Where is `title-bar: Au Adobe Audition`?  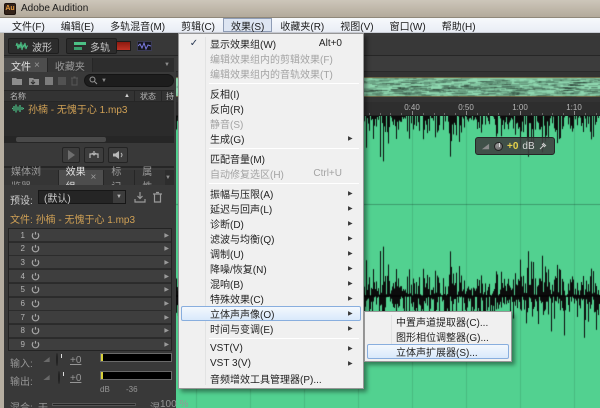 title-bar: Au Adobe Audition is located at coordinates (300, 9).